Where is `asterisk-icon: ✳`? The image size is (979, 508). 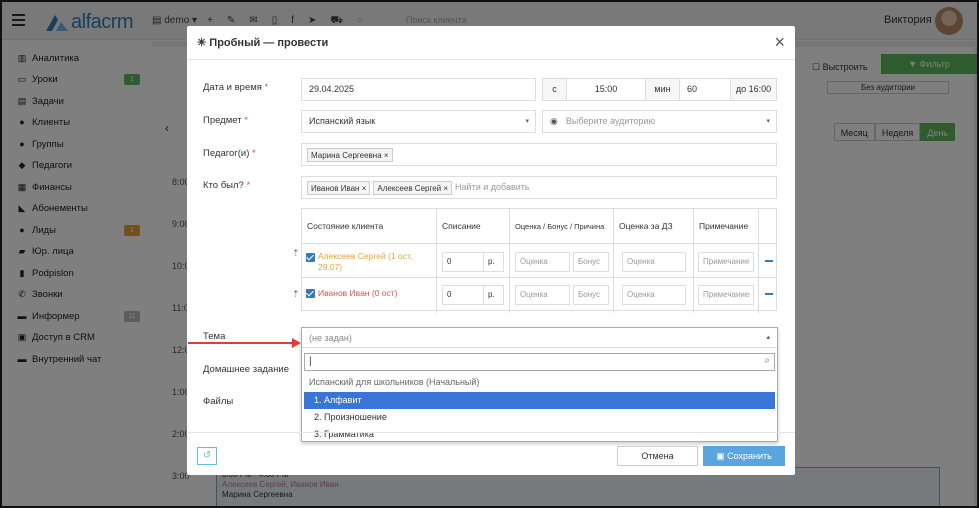
asterisk-icon: ✳ is located at coordinates (202, 43).